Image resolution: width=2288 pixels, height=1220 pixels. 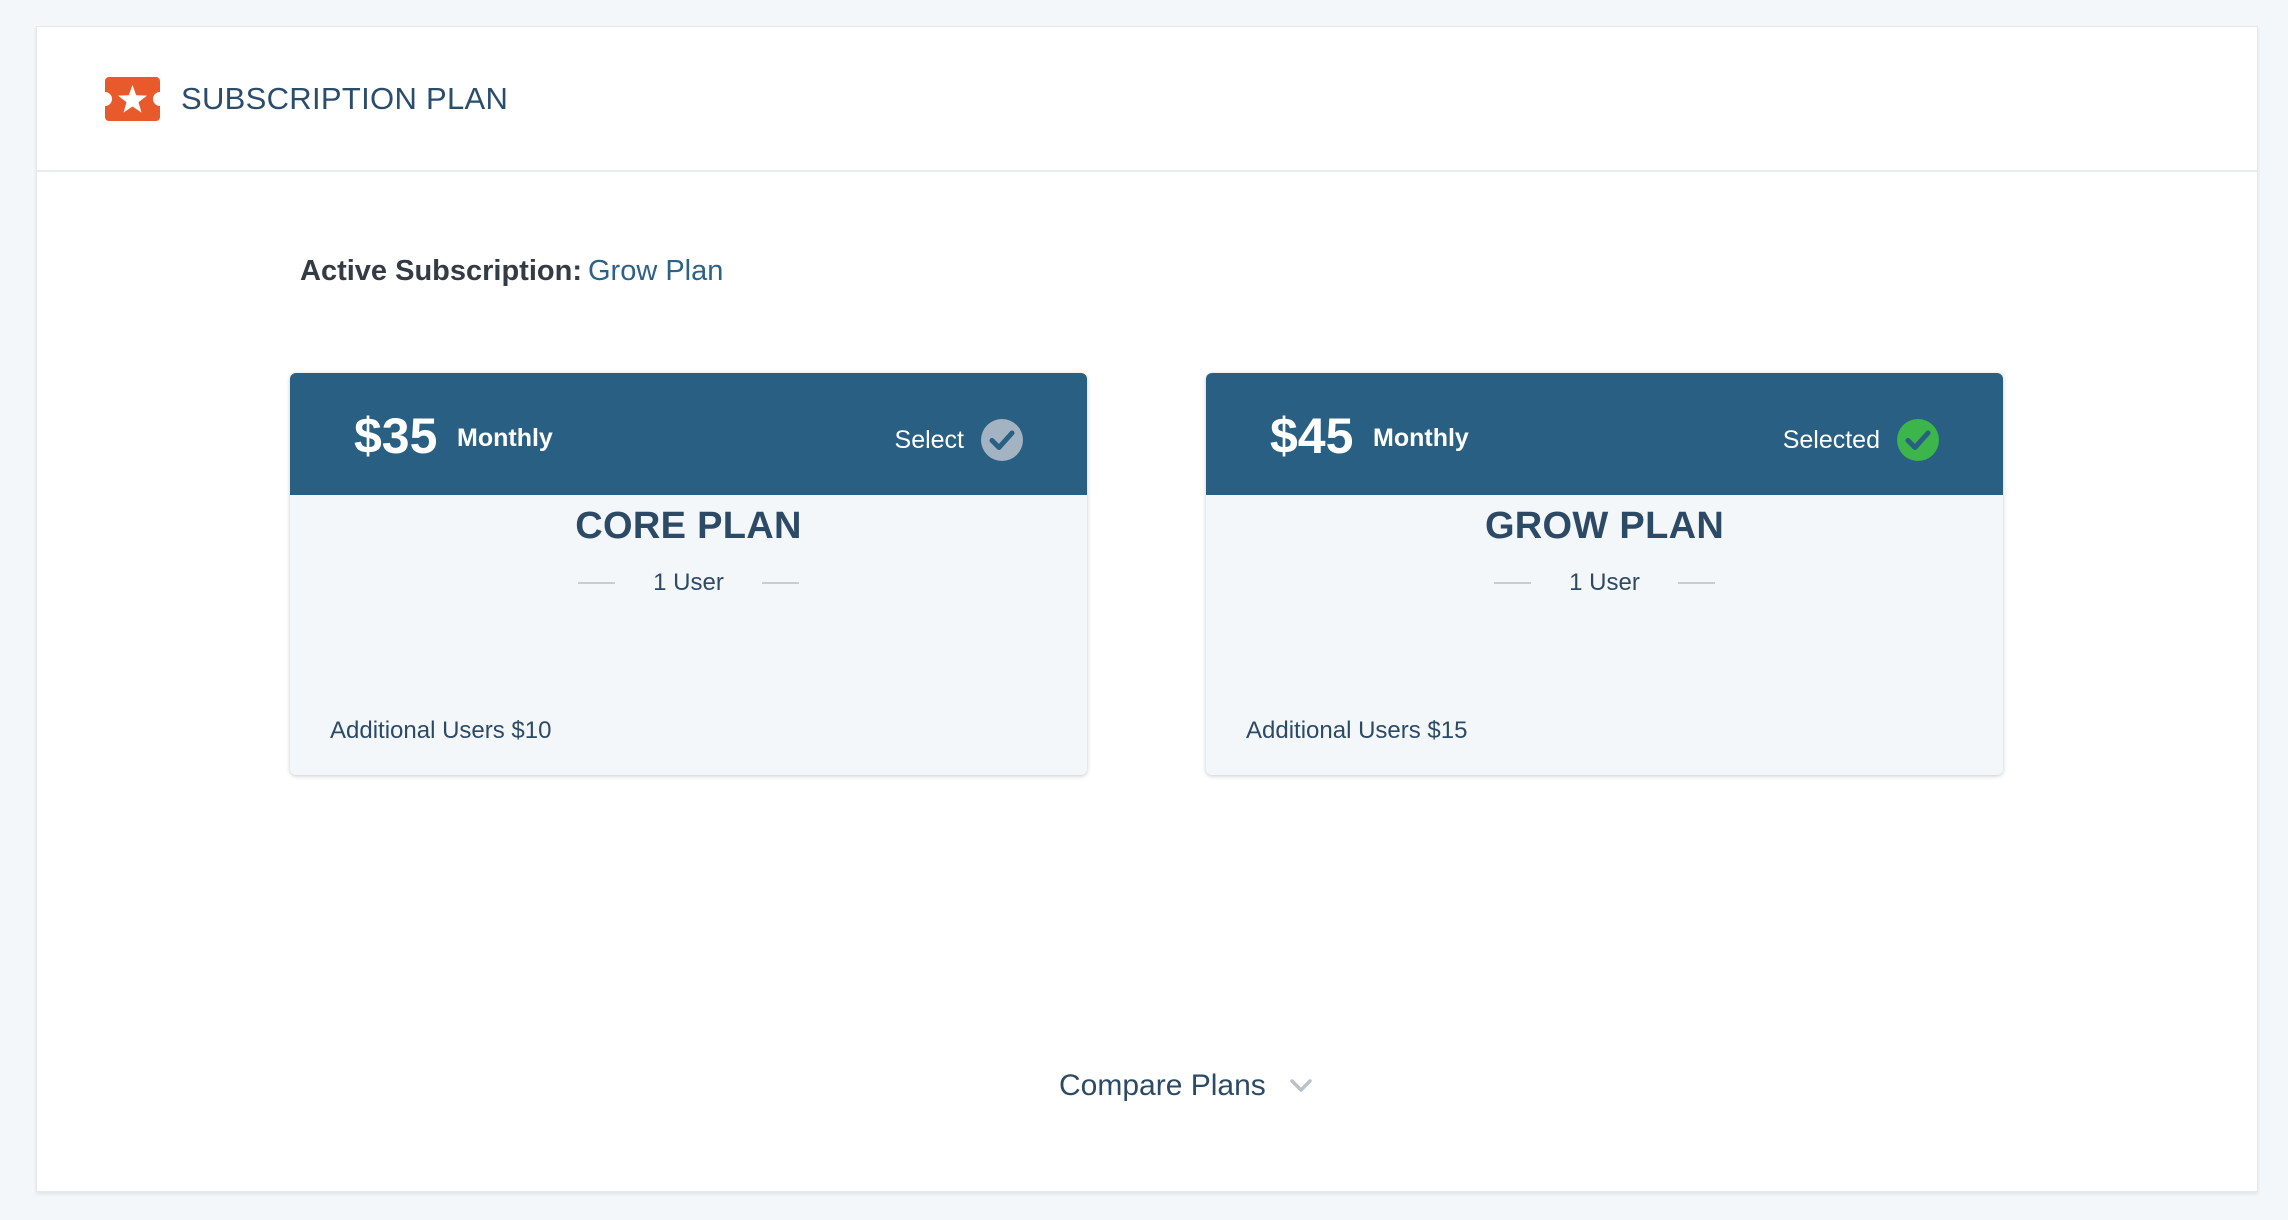 I want to click on selected-plan-label: Selected, so click(x=1831, y=439).